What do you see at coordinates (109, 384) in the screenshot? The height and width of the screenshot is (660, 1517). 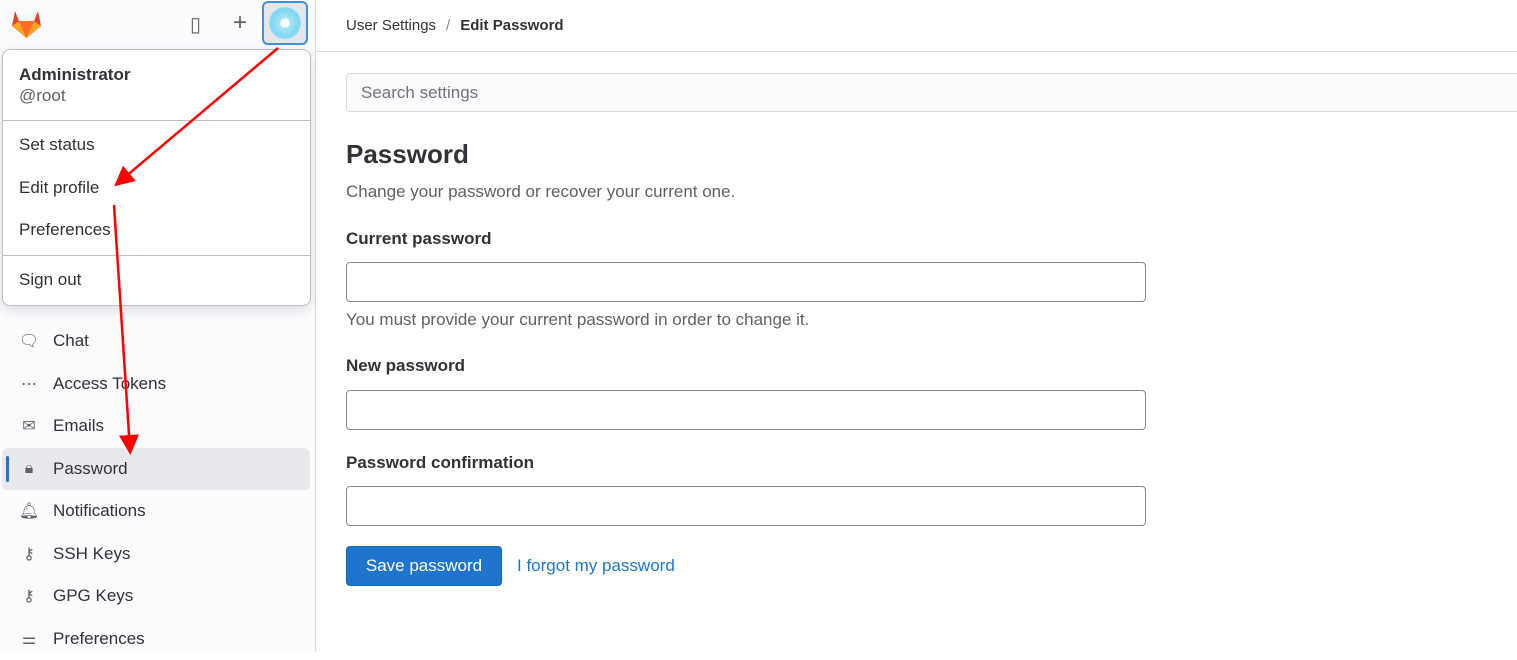 I see `sidebar-item-label: Access Tokens` at bounding box center [109, 384].